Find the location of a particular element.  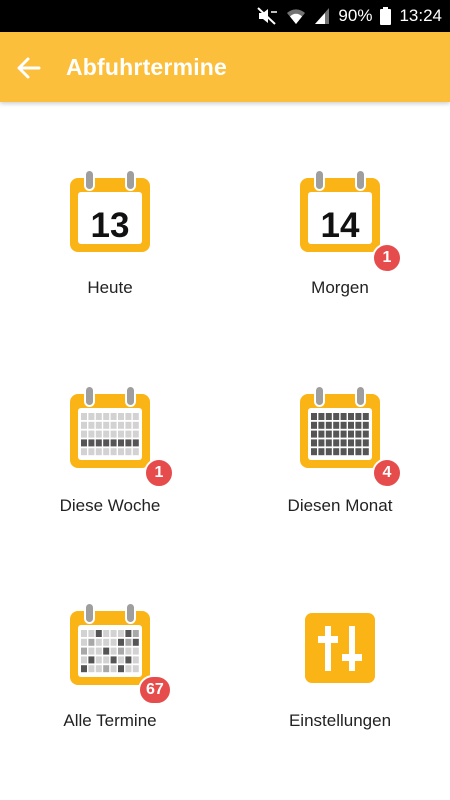

notification-badge: 4 is located at coordinates (387, 473).